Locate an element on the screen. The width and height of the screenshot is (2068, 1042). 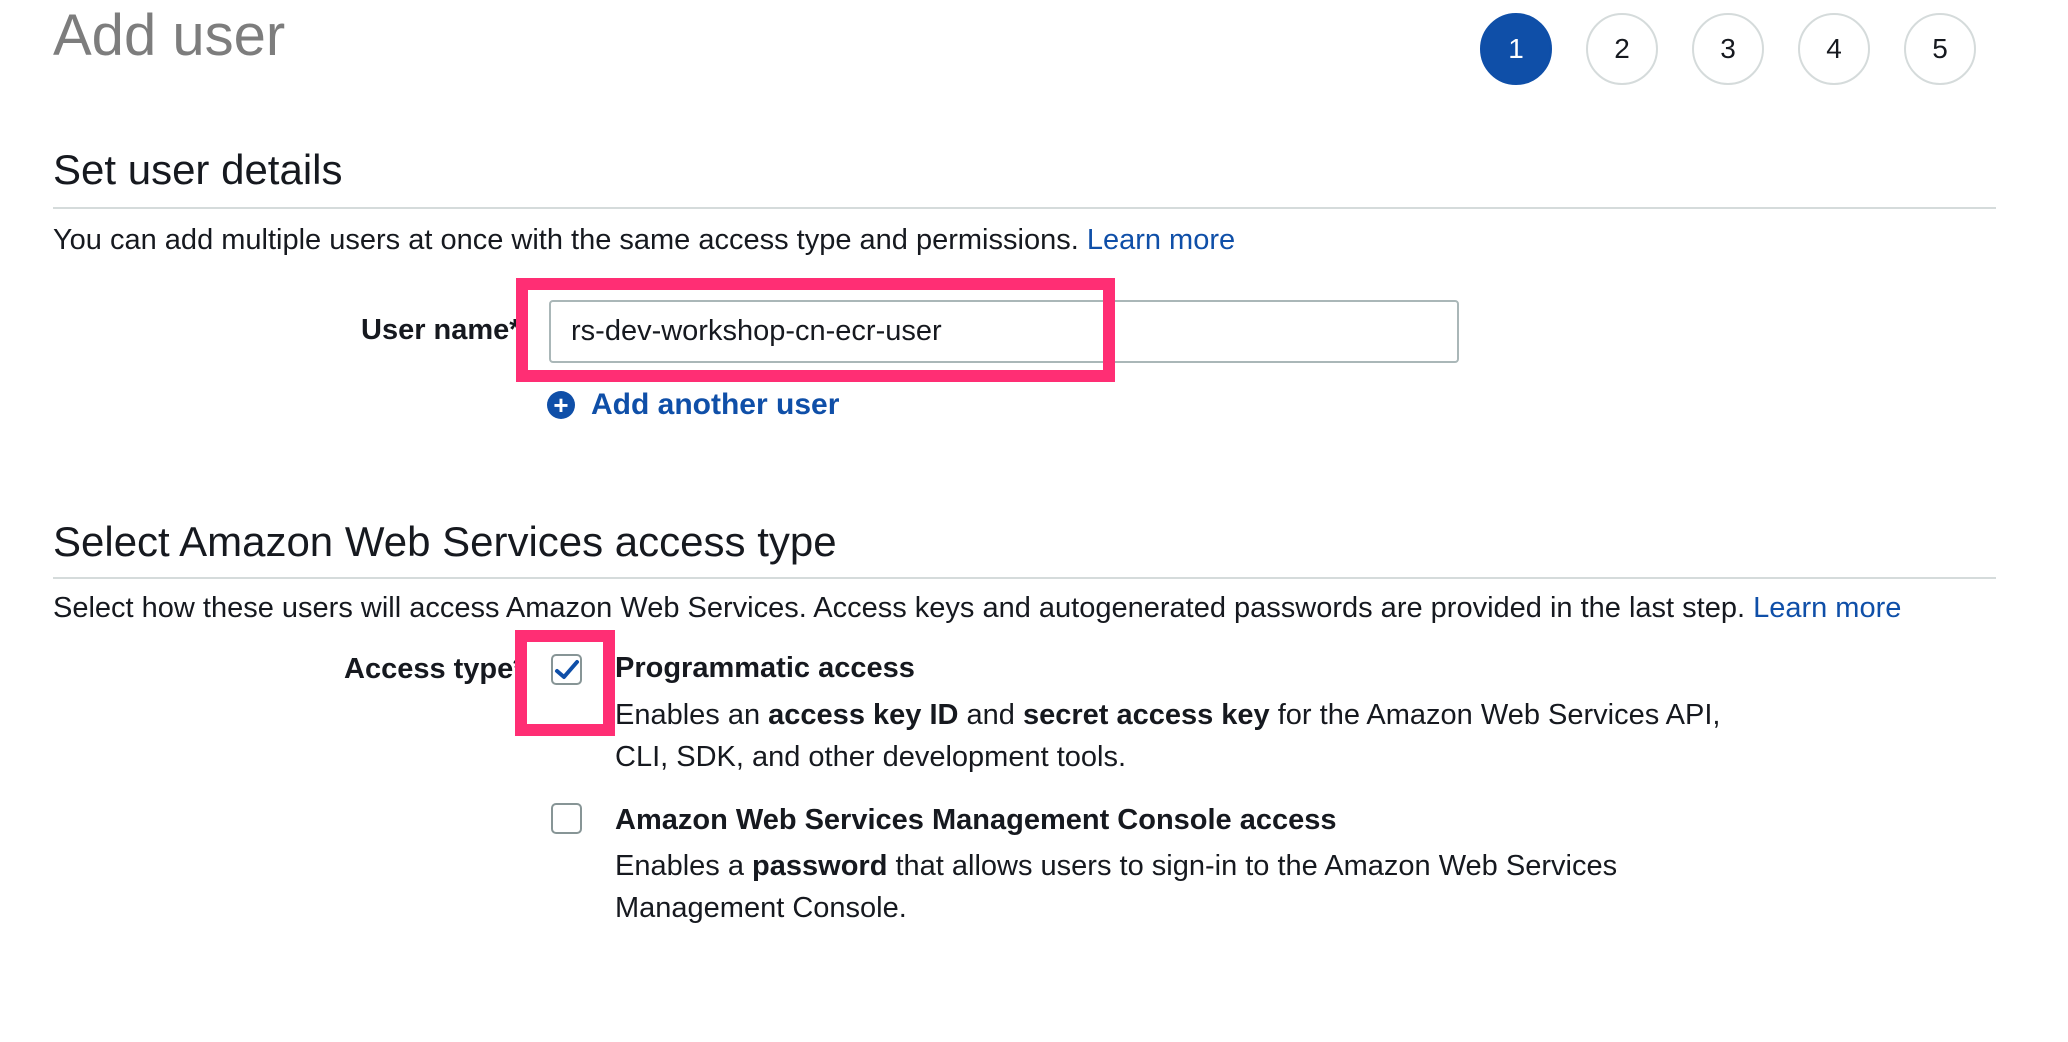
checkmark-icon is located at coordinates (566, 669).